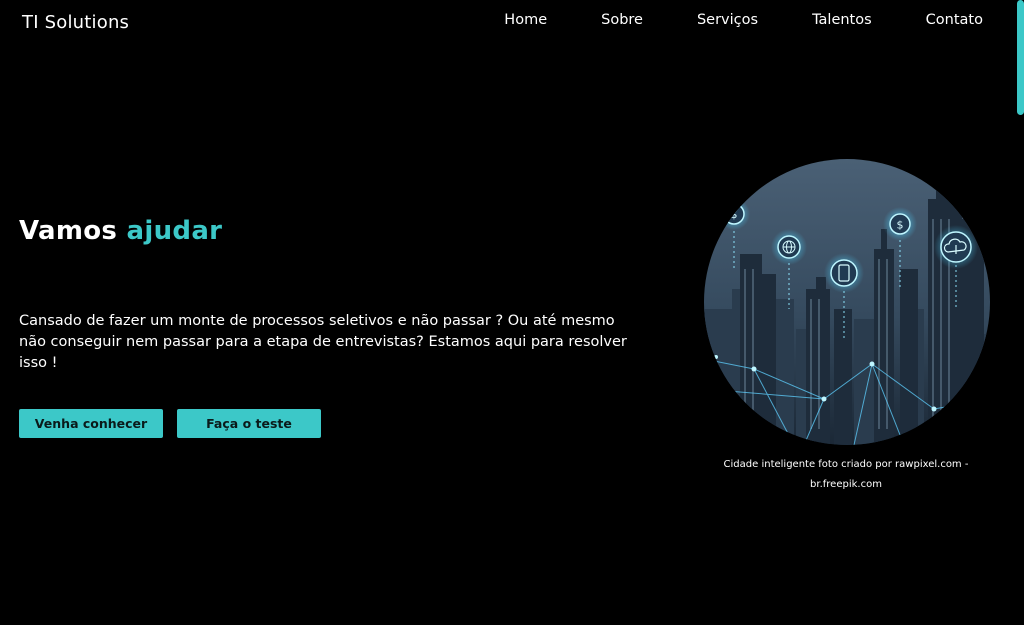  What do you see at coordinates (1020, 57) in the screenshot?
I see `scrollbar-thumb` at bounding box center [1020, 57].